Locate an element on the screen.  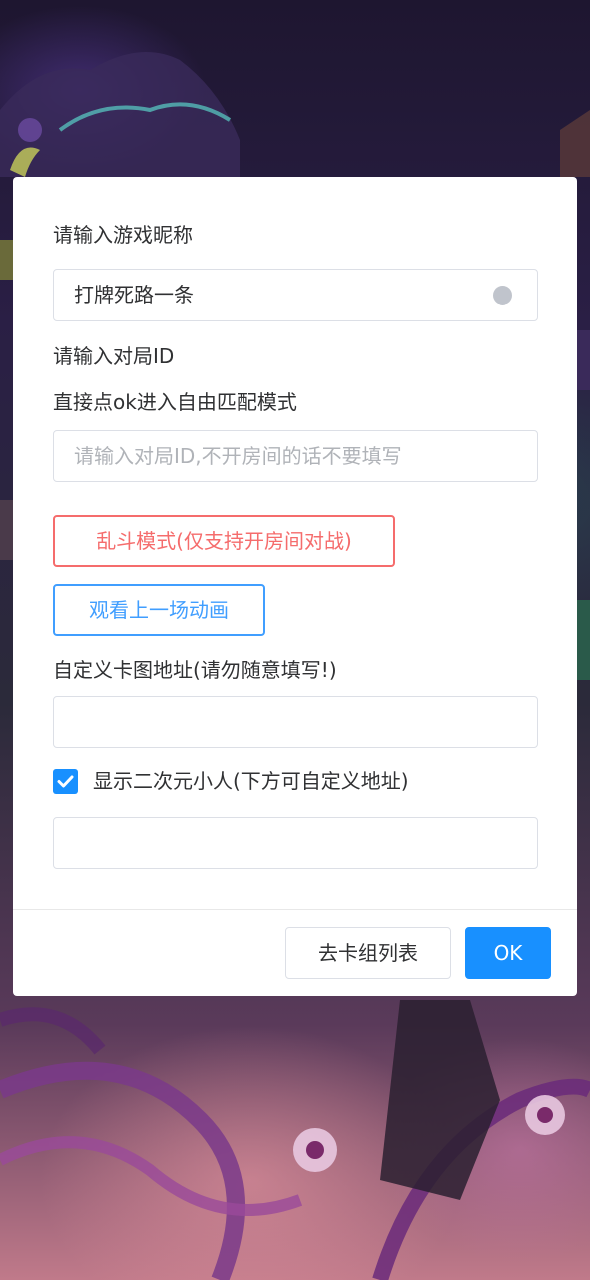
character-url-input is located at coordinates (295, 843).